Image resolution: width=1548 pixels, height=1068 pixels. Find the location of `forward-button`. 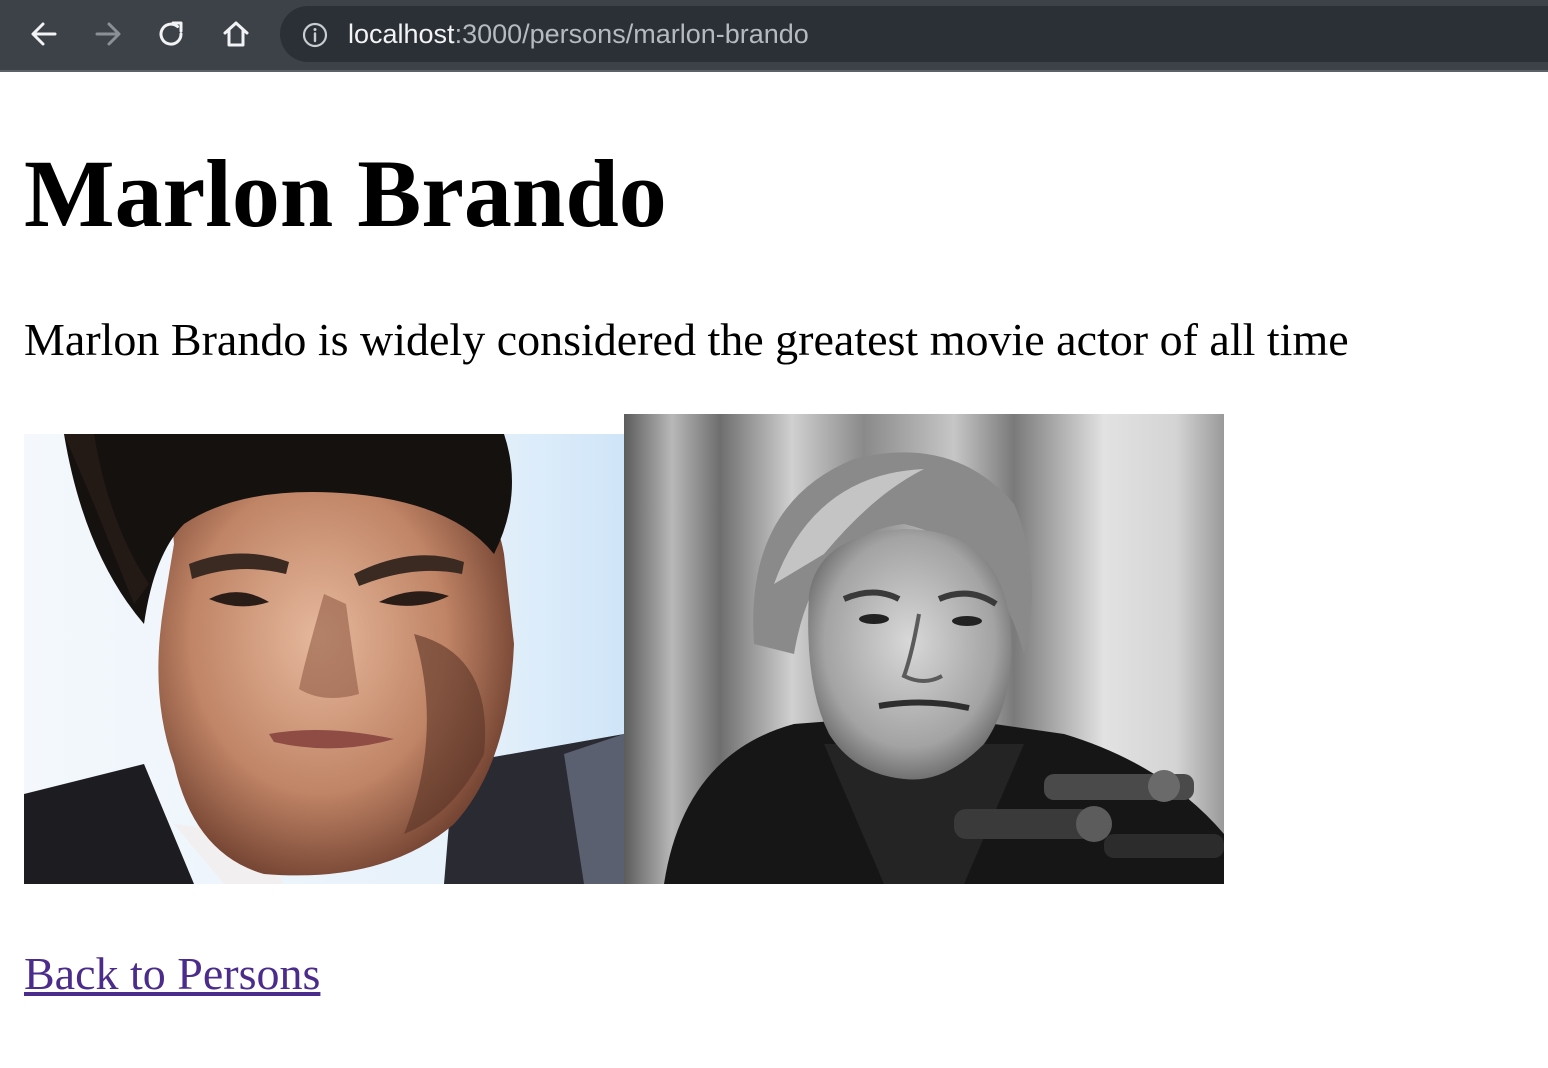

forward-button is located at coordinates (108, 34).